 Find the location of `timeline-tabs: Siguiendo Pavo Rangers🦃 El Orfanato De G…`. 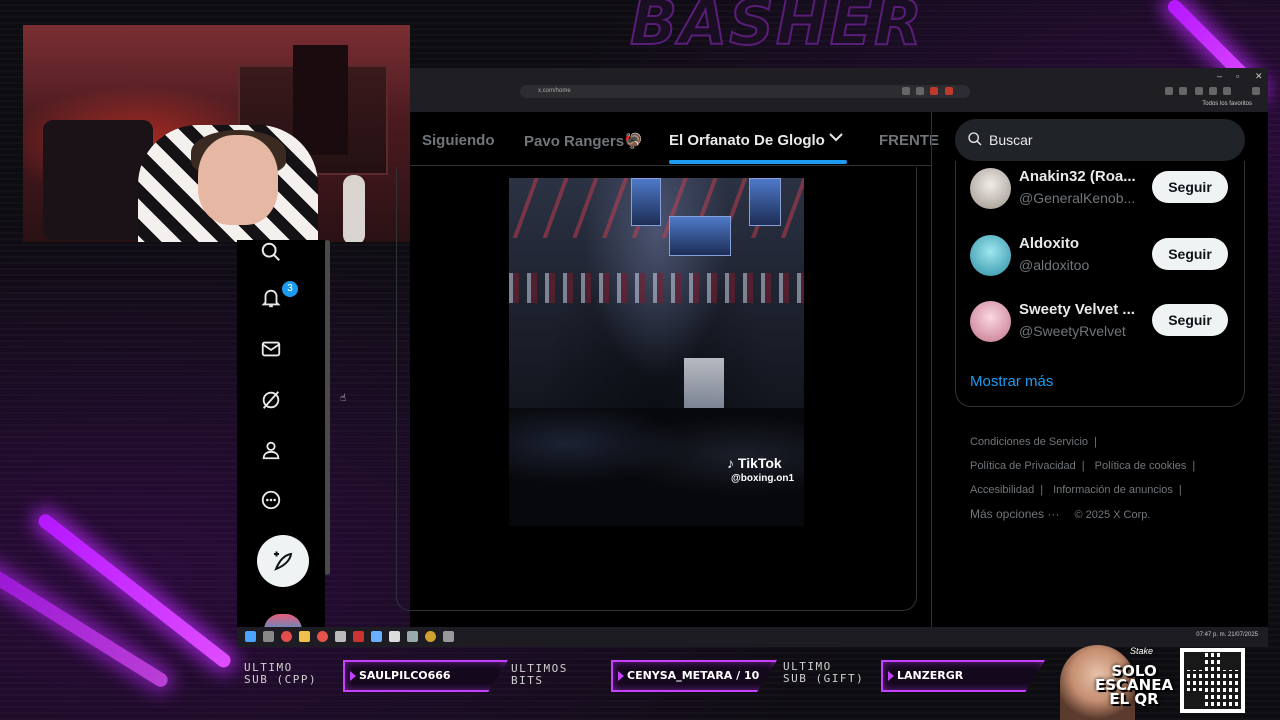

timeline-tabs: Siguiendo Pavo Rangers🦃 El Orfanato De G… is located at coordinates (674, 139).